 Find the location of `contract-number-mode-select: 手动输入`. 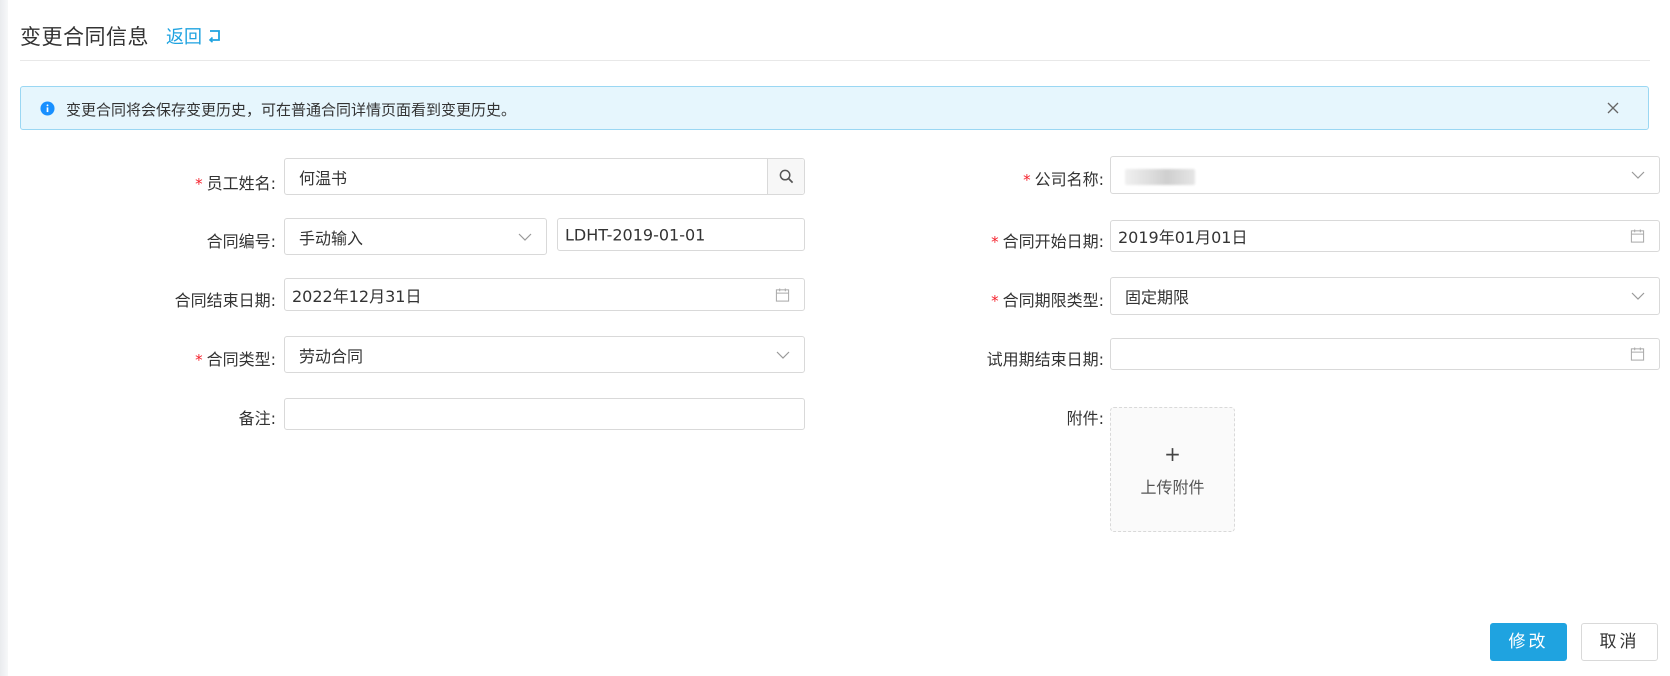

contract-number-mode-select: 手动输入 is located at coordinates (415, 236).